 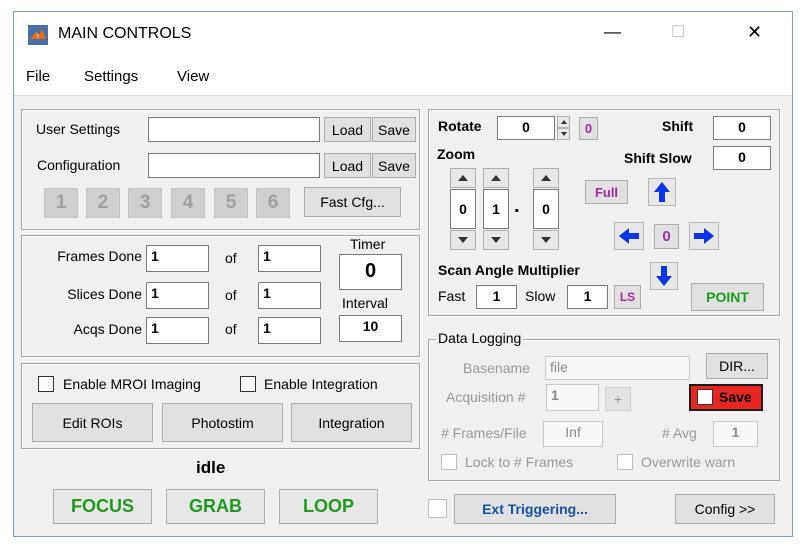 What do you see at coordinates (437, 508) in the screenshot?
I see `ext-triggering-checkbox` at bounding box center [437, 508].